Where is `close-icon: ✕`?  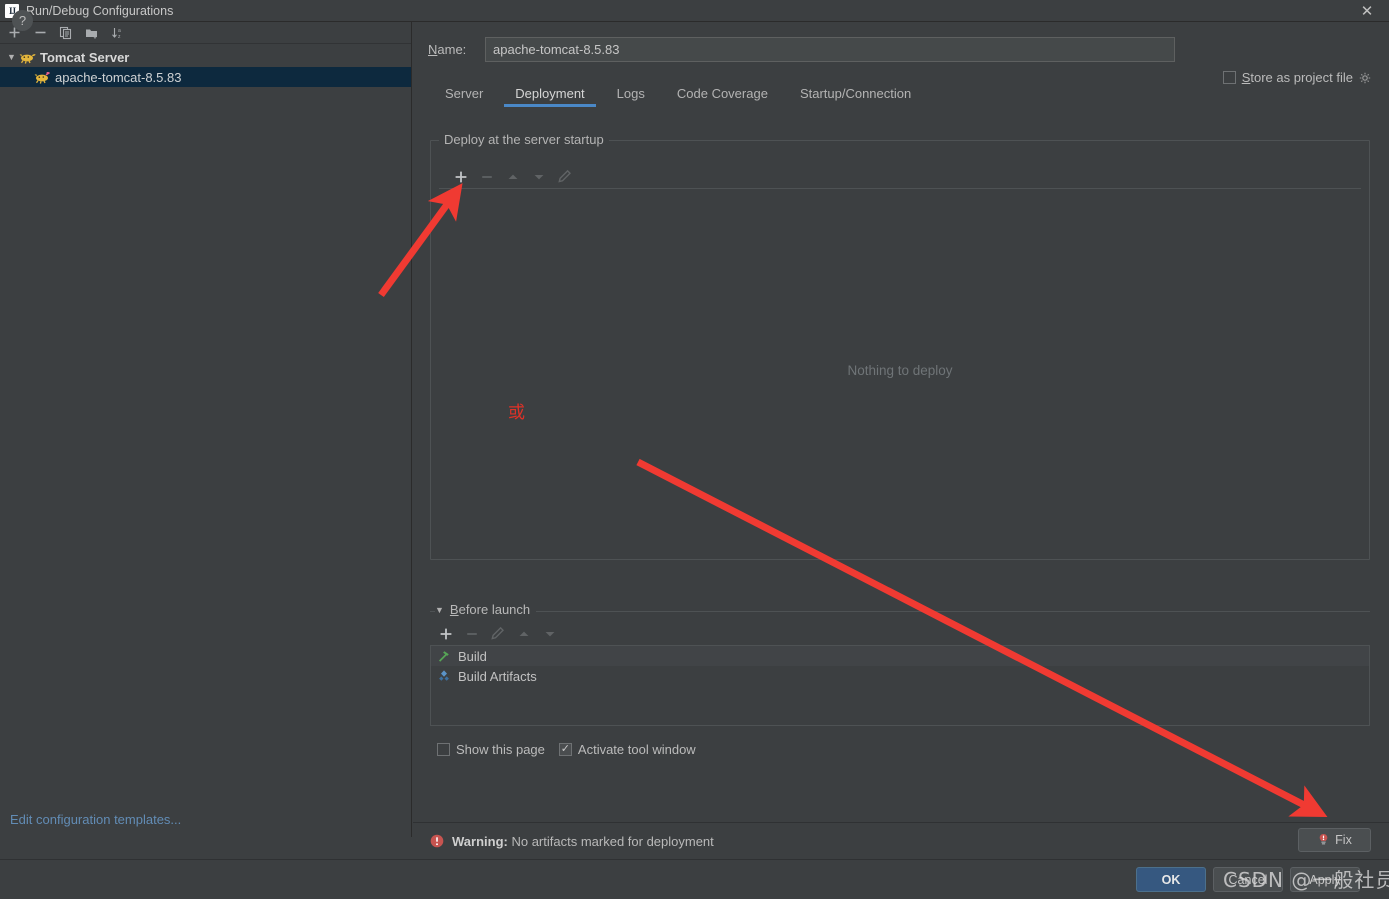
close-icon: ✕ is located at coordinates (1367, 11).